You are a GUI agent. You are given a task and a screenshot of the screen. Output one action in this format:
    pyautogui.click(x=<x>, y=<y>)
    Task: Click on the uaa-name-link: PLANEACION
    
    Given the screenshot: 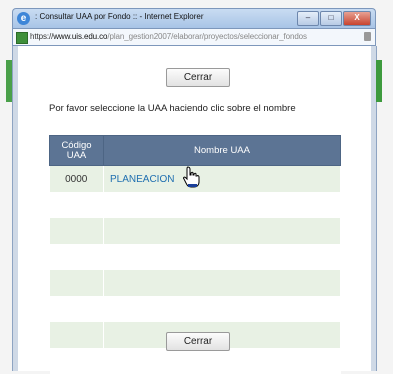 What is the action you would take?
    pyautogui.click(x=222, y=178)
    